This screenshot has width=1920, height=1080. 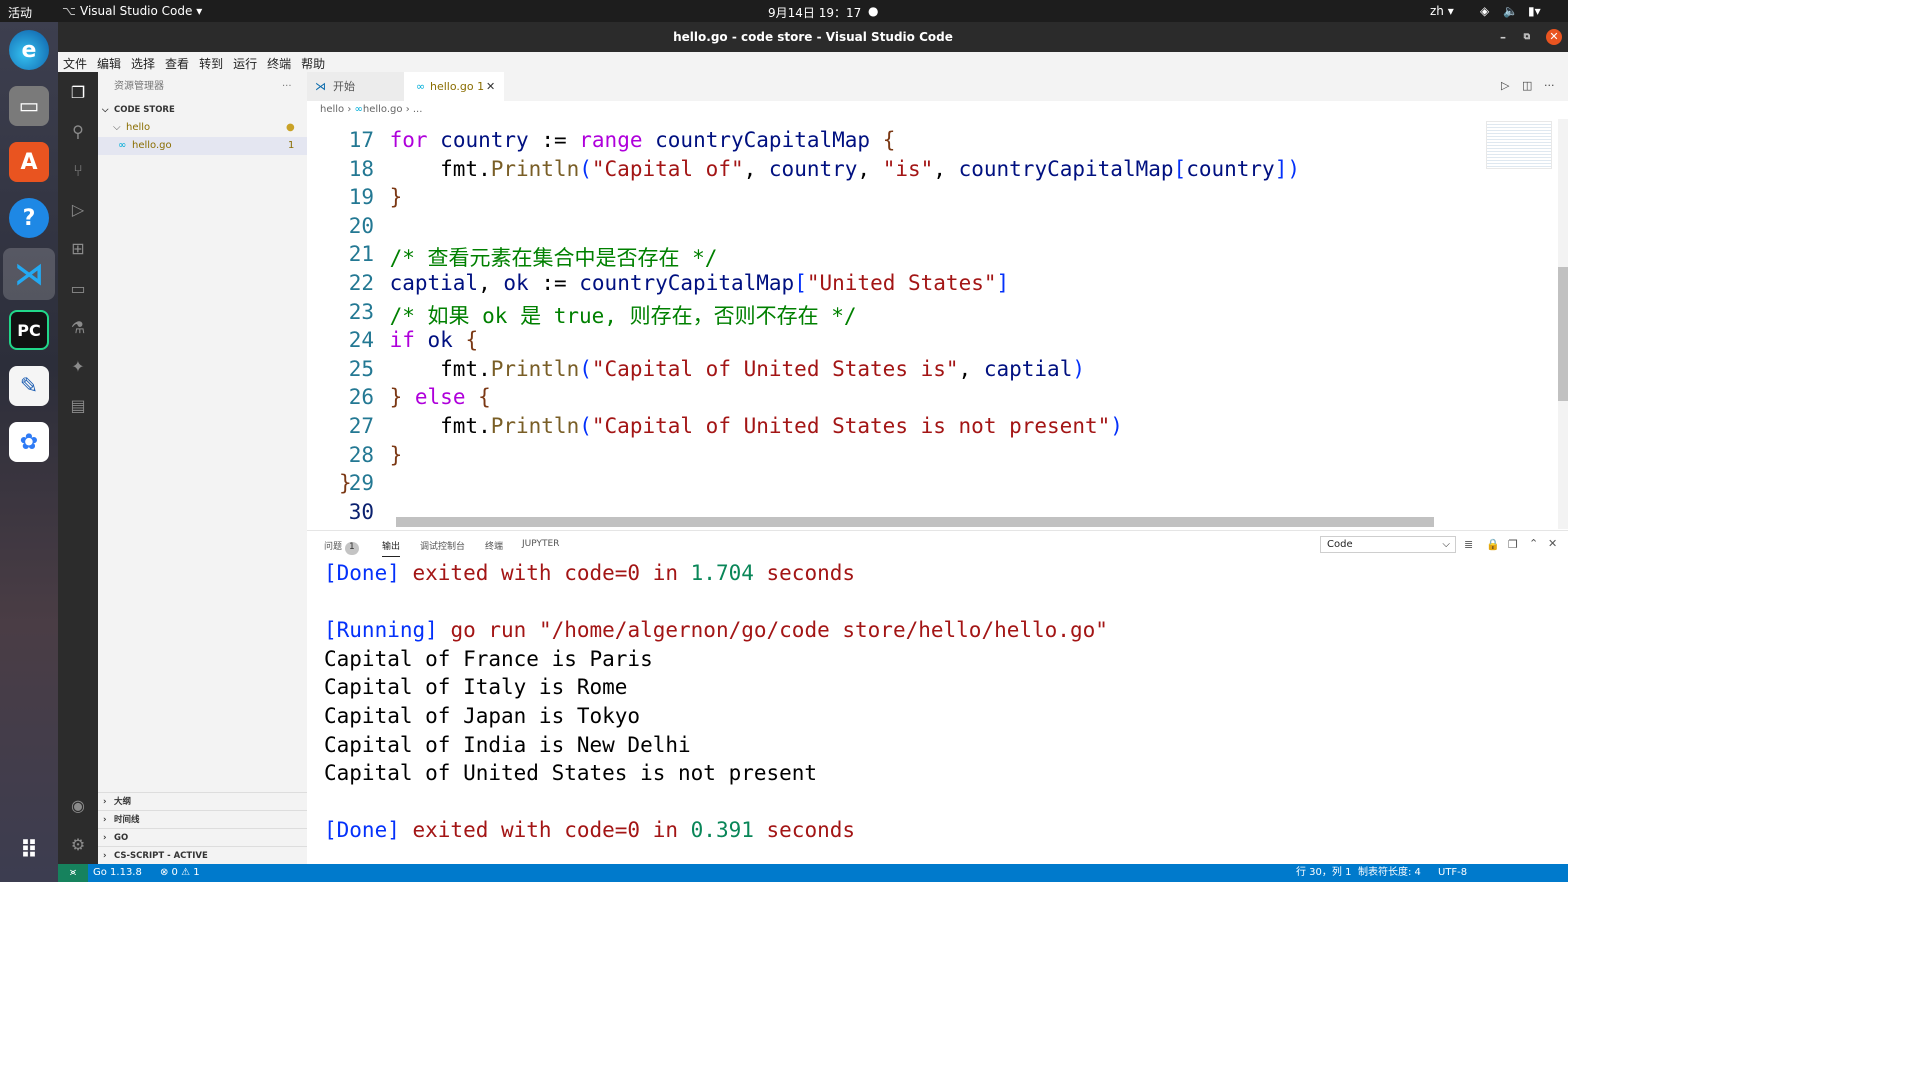 I want to click on tab-hello-go: ∞ hello.go 1 ✕, so click(x=454, y=86).